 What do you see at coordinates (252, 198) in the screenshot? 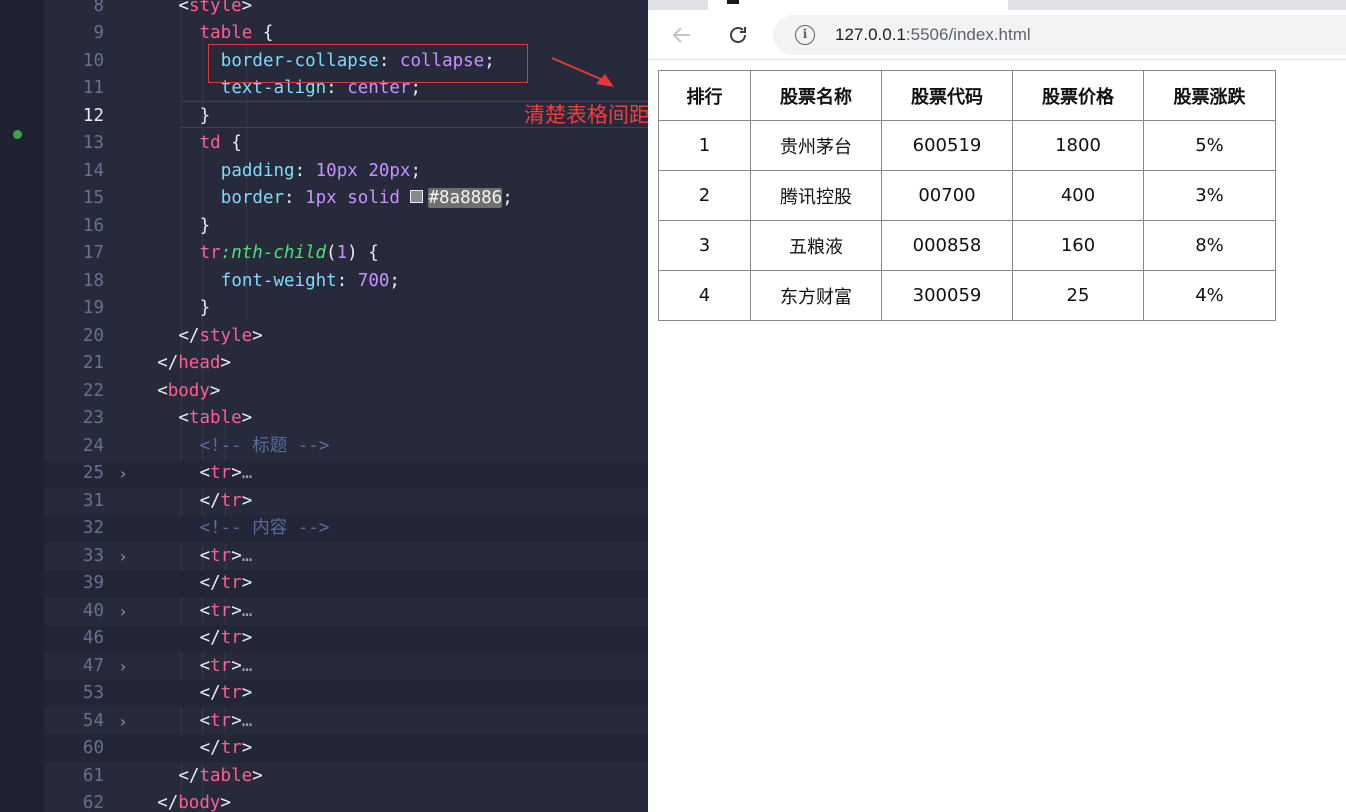
I see `code-token: border` at bounding box center [252, 198].